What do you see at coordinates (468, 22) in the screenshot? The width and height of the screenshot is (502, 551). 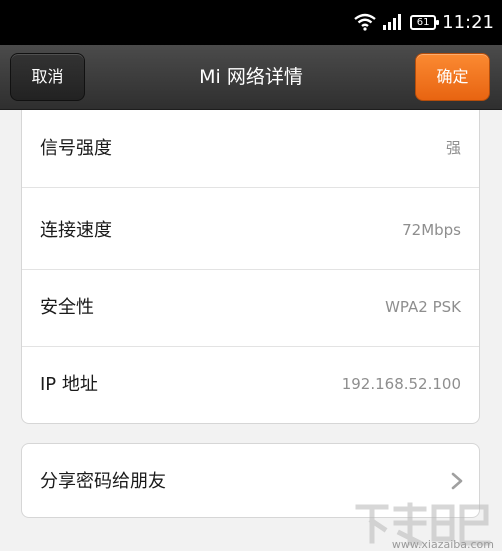 I see `status-time: 11:21` at bounding box center [468, 22].